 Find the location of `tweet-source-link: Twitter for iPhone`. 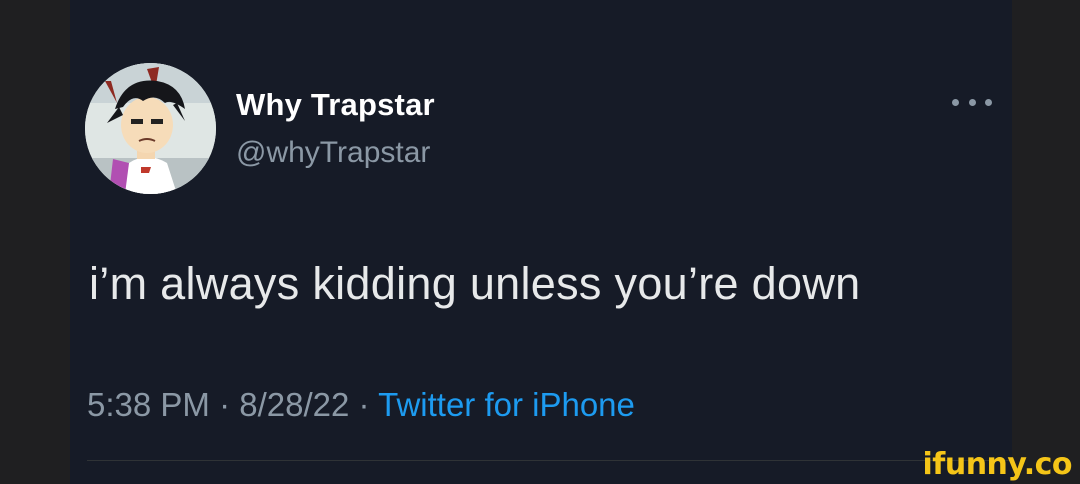

tweet-source-link: Twitter for iPhone is located at coordinates (506, 404).